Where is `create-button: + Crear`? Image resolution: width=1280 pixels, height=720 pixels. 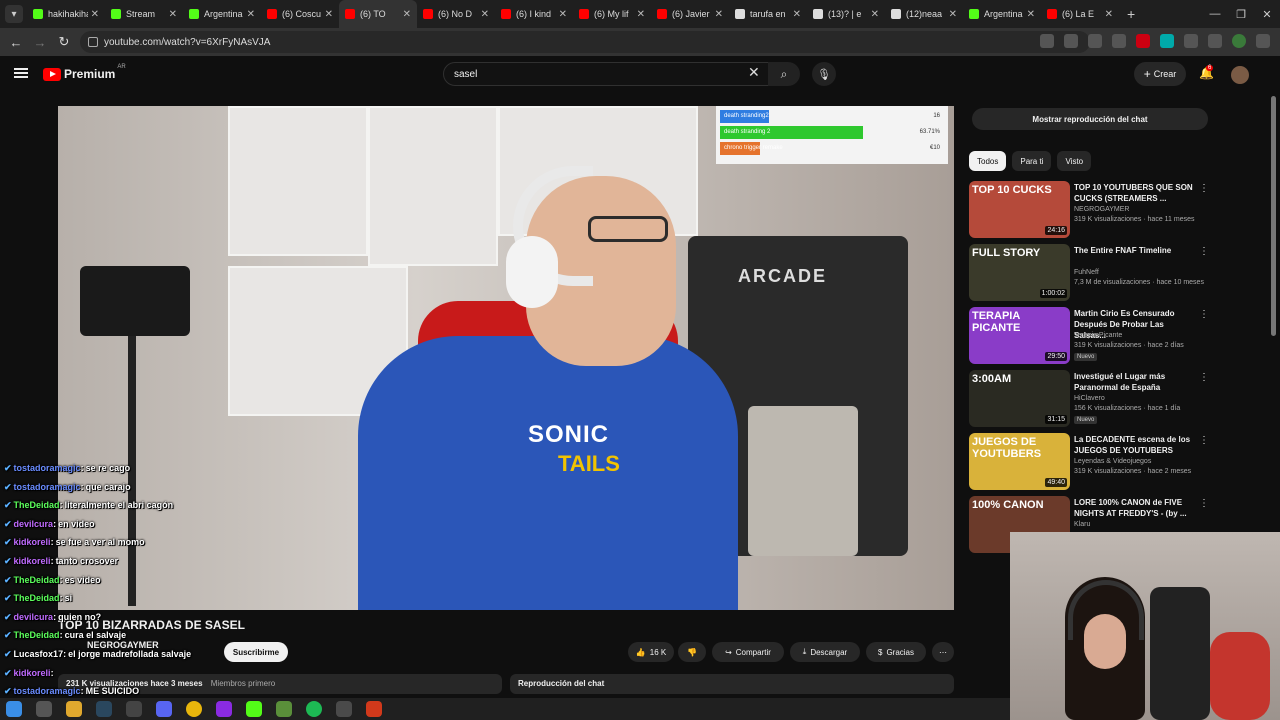 create-button: + Crear is located at coordinates (1160, 74).